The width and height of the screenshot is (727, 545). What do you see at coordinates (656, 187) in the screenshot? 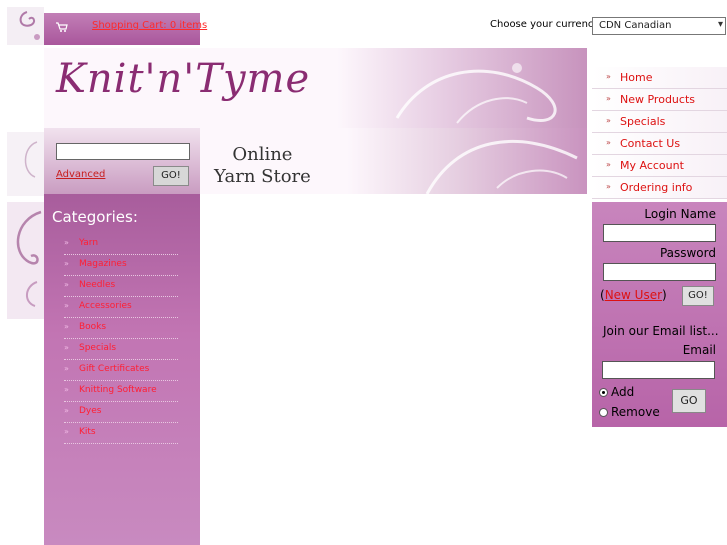
I see `nav-label: Ordering info` at bounding box center [656, 187].